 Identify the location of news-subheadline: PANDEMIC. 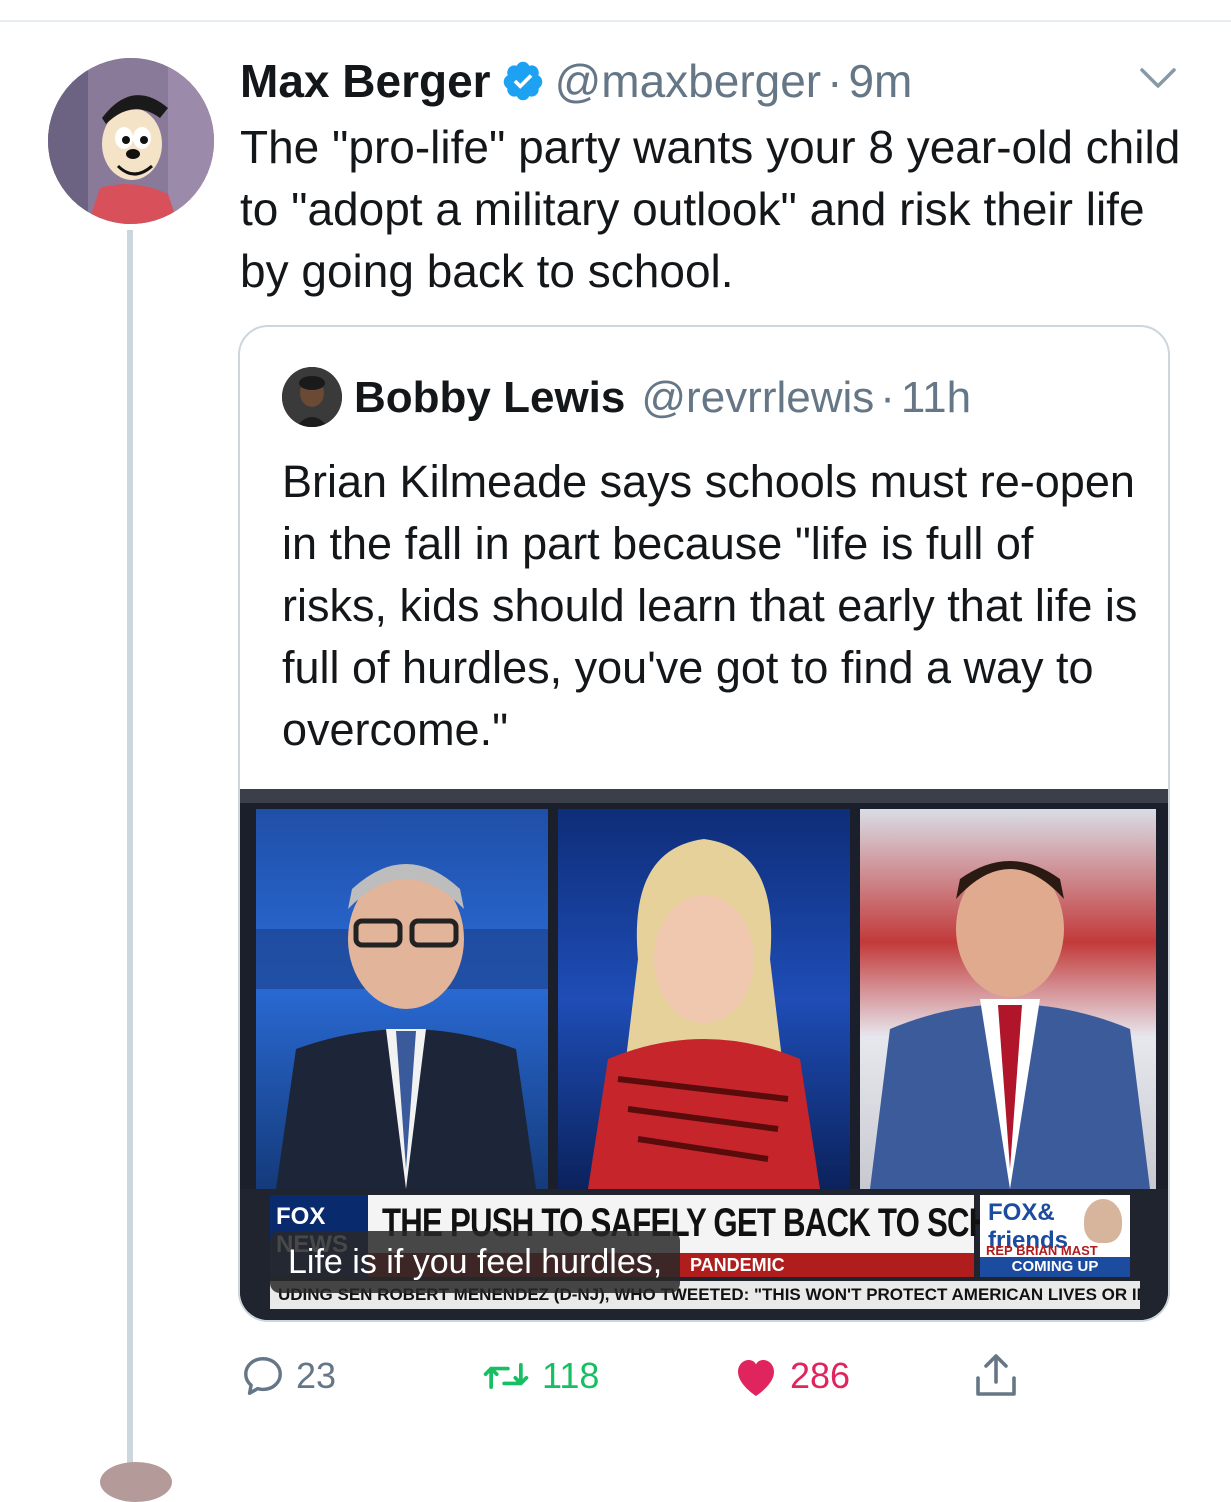
(737, 1265).